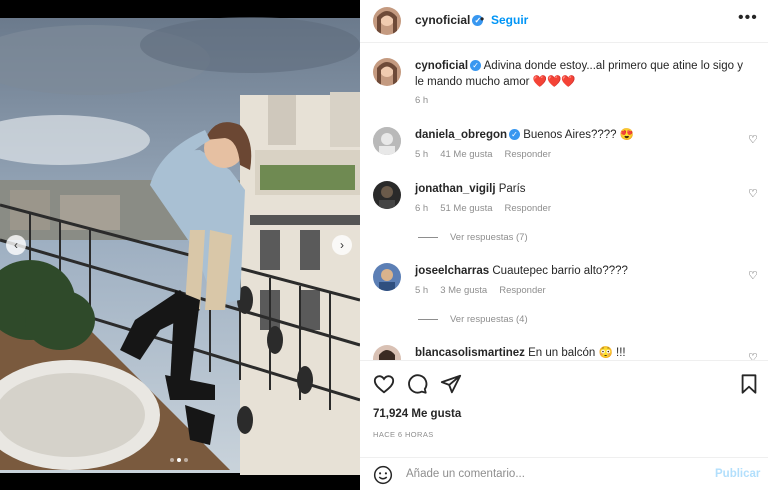 The height and width of the screenshot is (490, 768). Describe the element at coordinates (749, 384) in the screenshot. I see `bookmark-icon` at that location.